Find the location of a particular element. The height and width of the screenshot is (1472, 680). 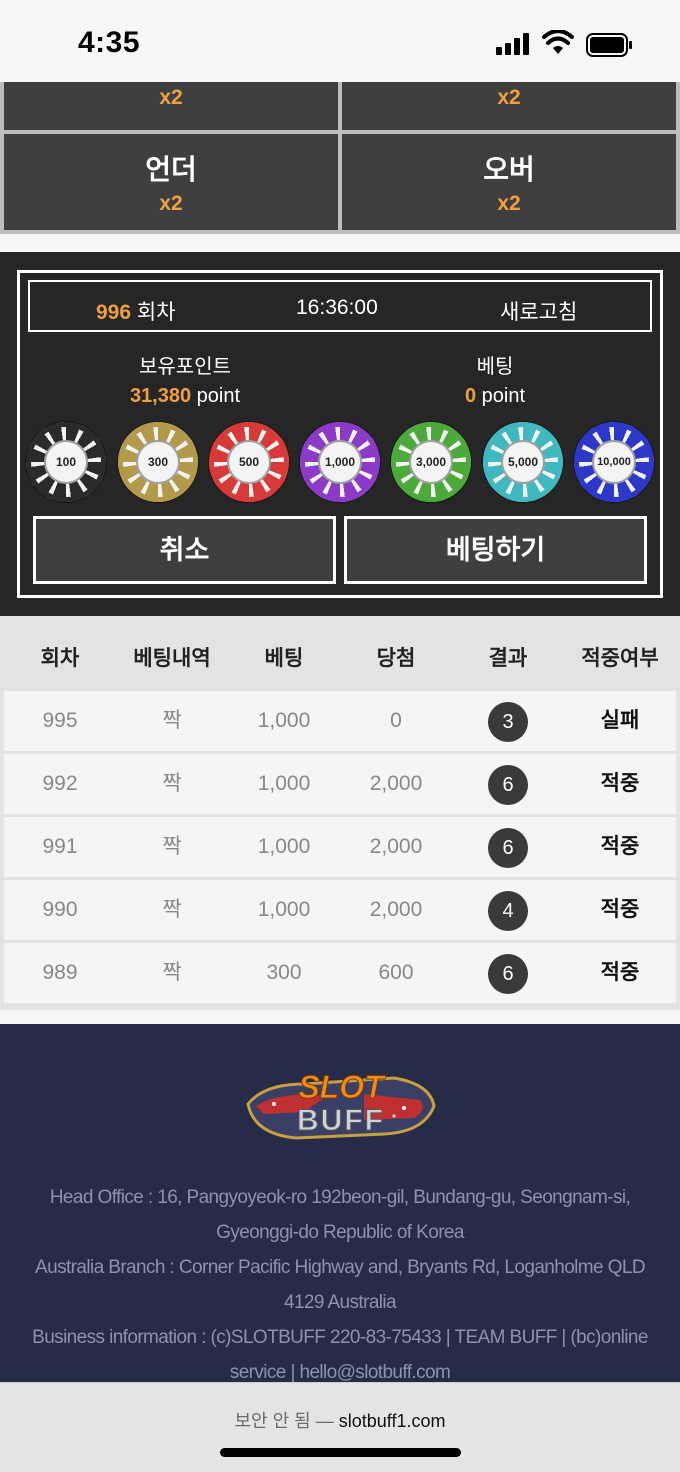

bet-option-grid: x2 x2 언더 x2 오버 x2 is located at coordinates (340, 158).